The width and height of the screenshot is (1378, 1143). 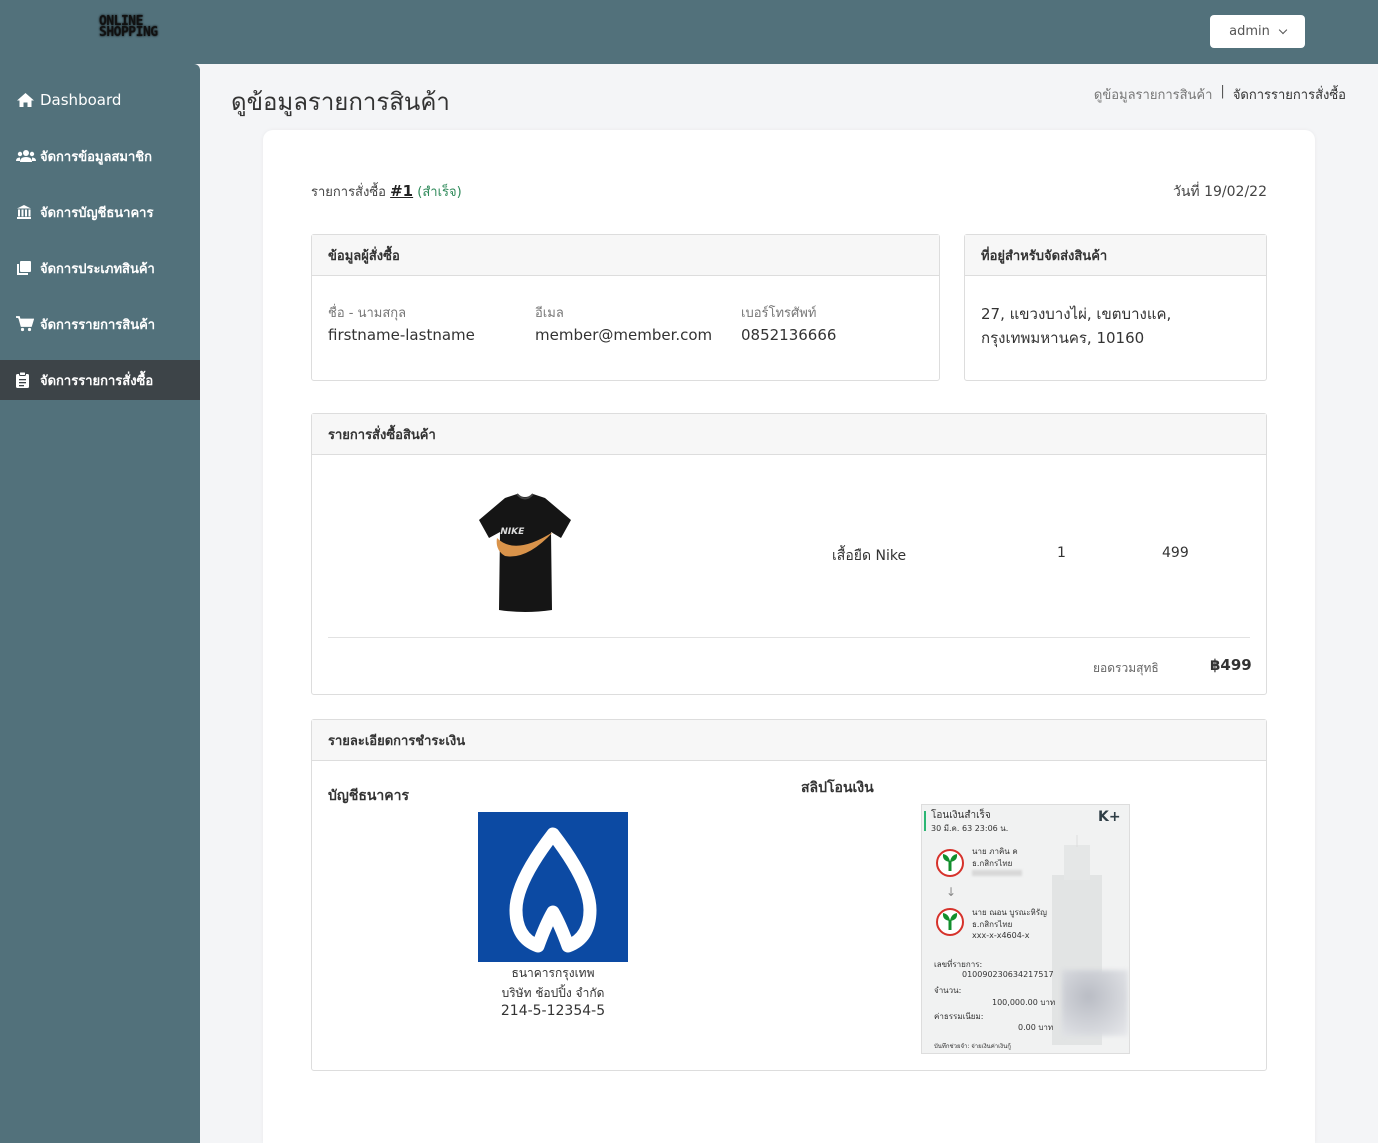 What do you see at coordinates (1109, 817) in the screenshot?
I see `kplus-logo: K+` at bounding box center [1109, 817].